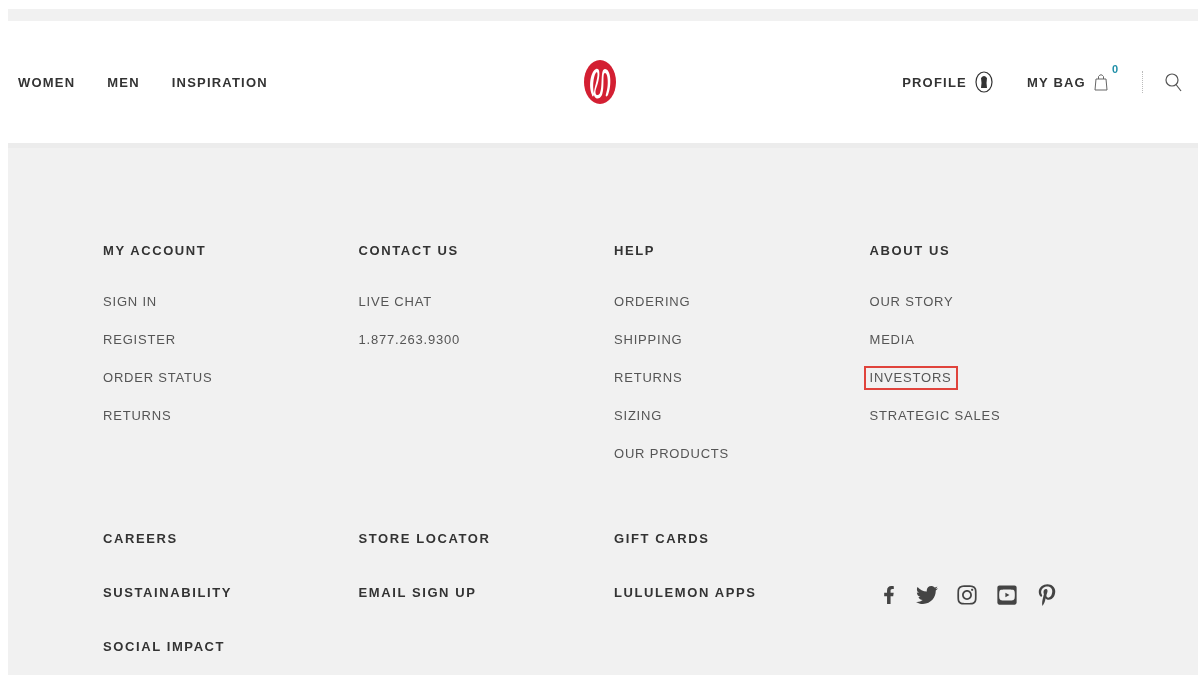 The height and width of the screenshot is (675, 1198). Describe the element at coordinates (662, 538) in the screenshot. I see `footer-link: GIFT CARDS` at that location.